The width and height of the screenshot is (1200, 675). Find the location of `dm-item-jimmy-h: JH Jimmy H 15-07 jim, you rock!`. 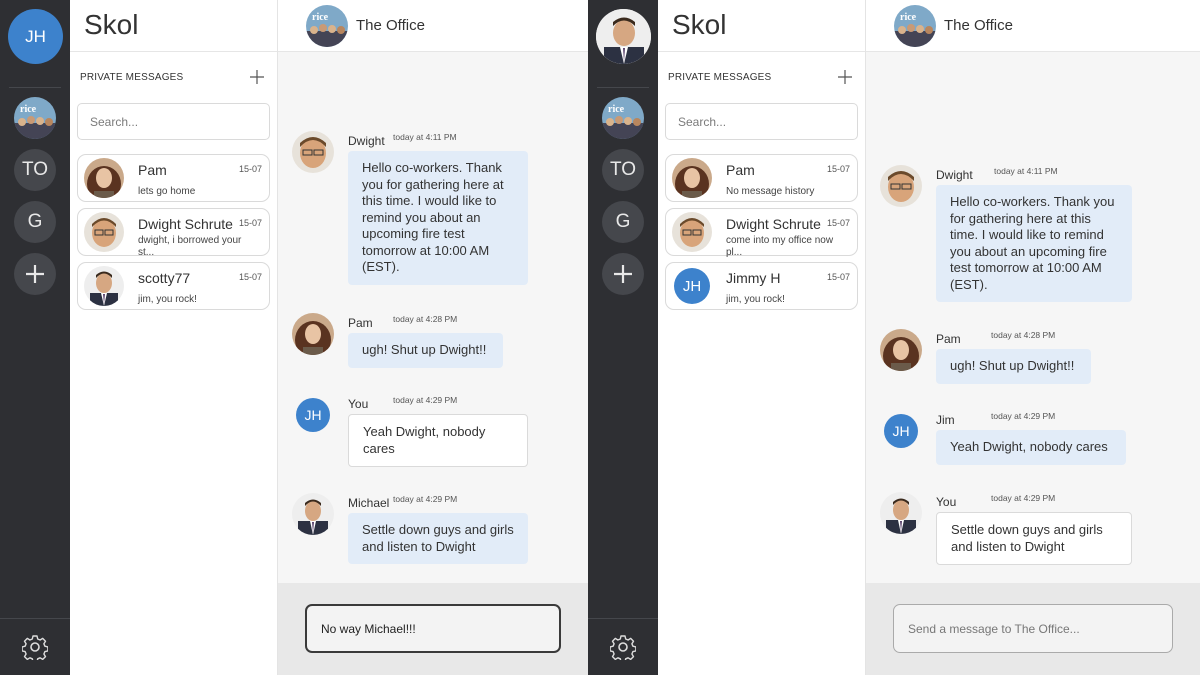

dm-item-jimmy-h: JH Jimmy H 15-07 jim, you rock! is located at coordinates (761, 286).